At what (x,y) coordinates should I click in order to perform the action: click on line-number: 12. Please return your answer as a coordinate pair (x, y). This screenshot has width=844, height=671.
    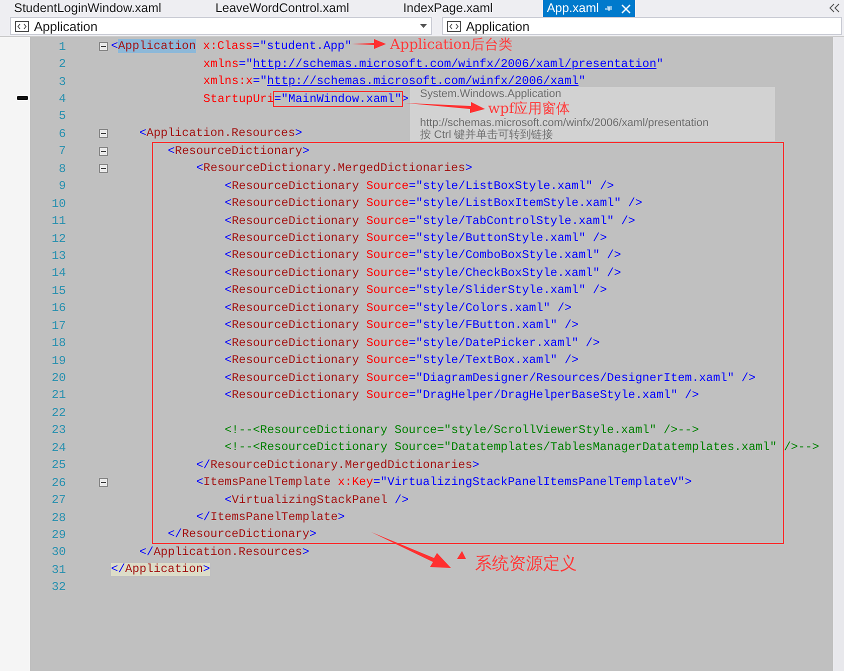
    Looking at the image, I should click on (58, 239).